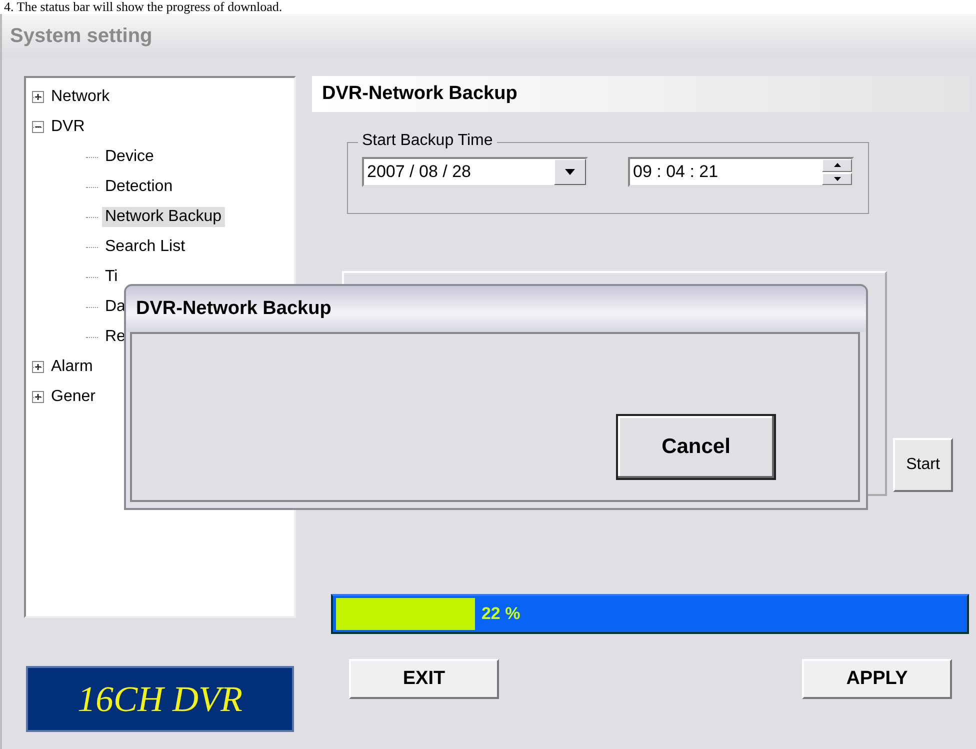  Describe the element at coordinates (145, 247) in the screenshot. I see `tree-item: Search List` at that location.